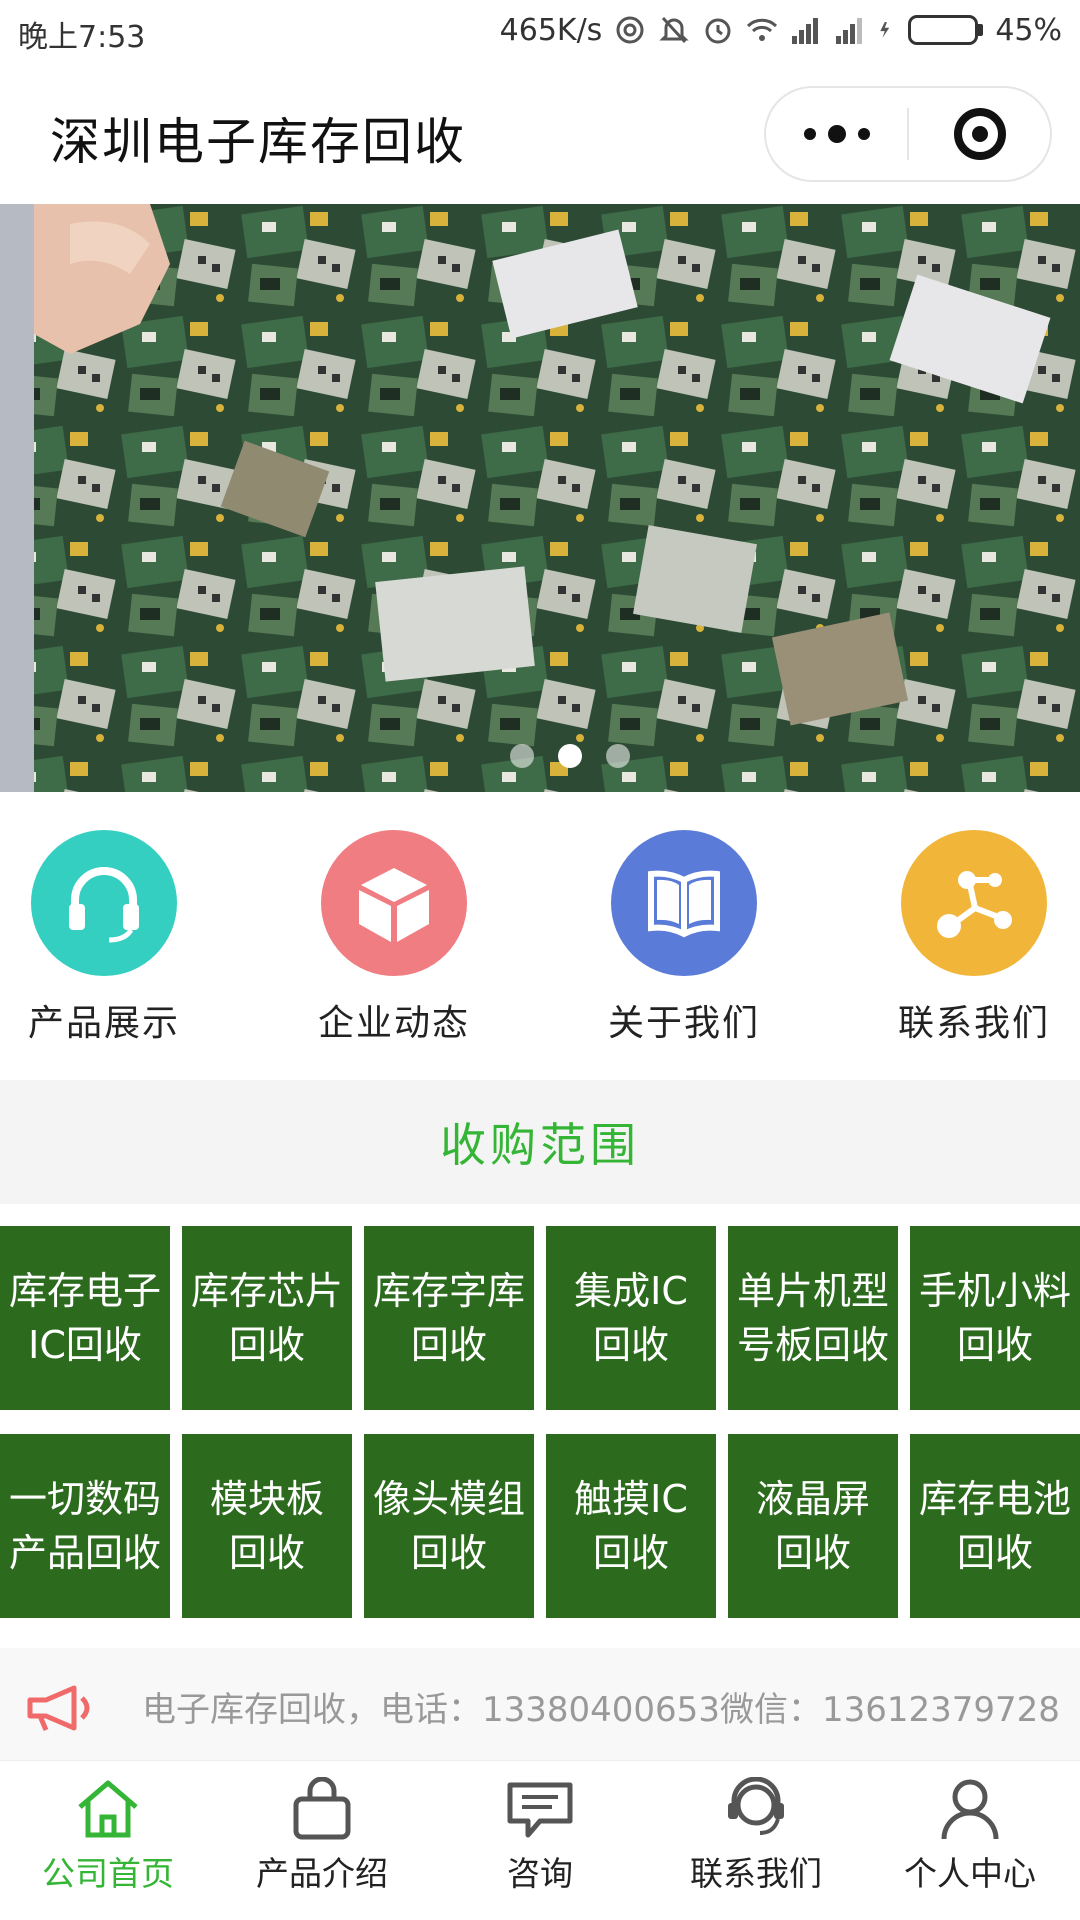  Describe the element at coordinates (756, 1836) in the screenshot. I see `tab-contact: 联系我们` at that location.